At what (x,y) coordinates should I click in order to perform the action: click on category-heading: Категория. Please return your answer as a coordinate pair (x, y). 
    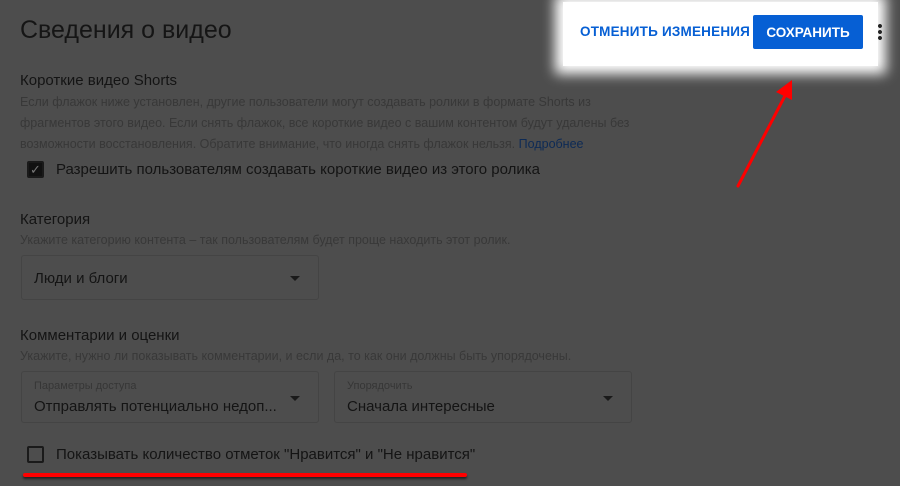
    Looking at the image, I should click on (55, 219).